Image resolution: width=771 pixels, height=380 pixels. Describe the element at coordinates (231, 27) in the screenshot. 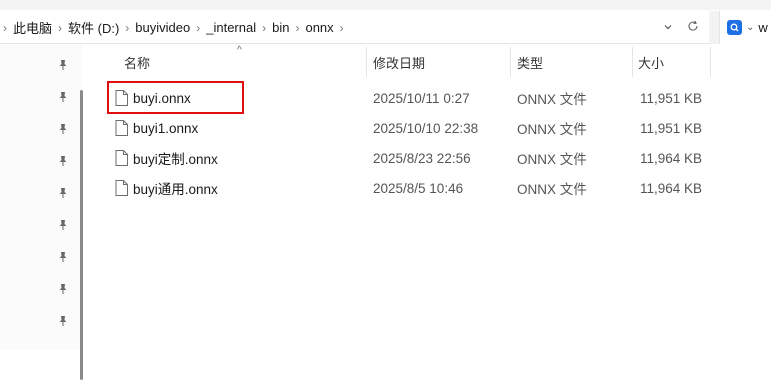

I see `breadcrumb-internal: _internal` at that location.